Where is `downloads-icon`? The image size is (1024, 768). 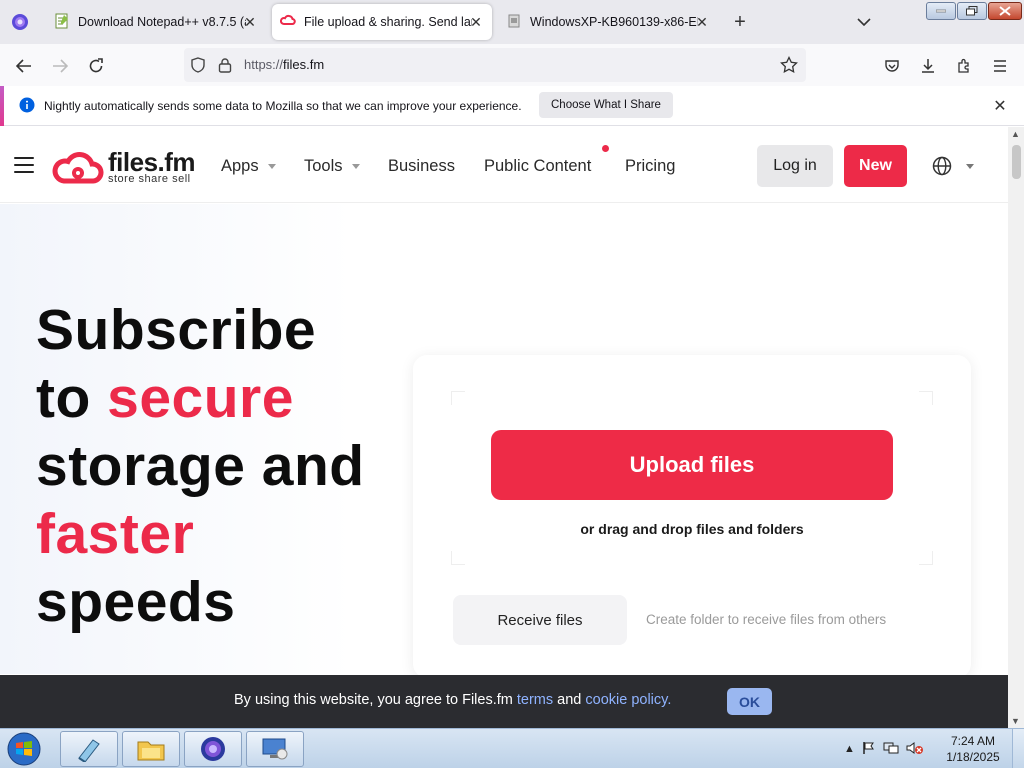 downloads-icon is located at coordinates (928, 66).